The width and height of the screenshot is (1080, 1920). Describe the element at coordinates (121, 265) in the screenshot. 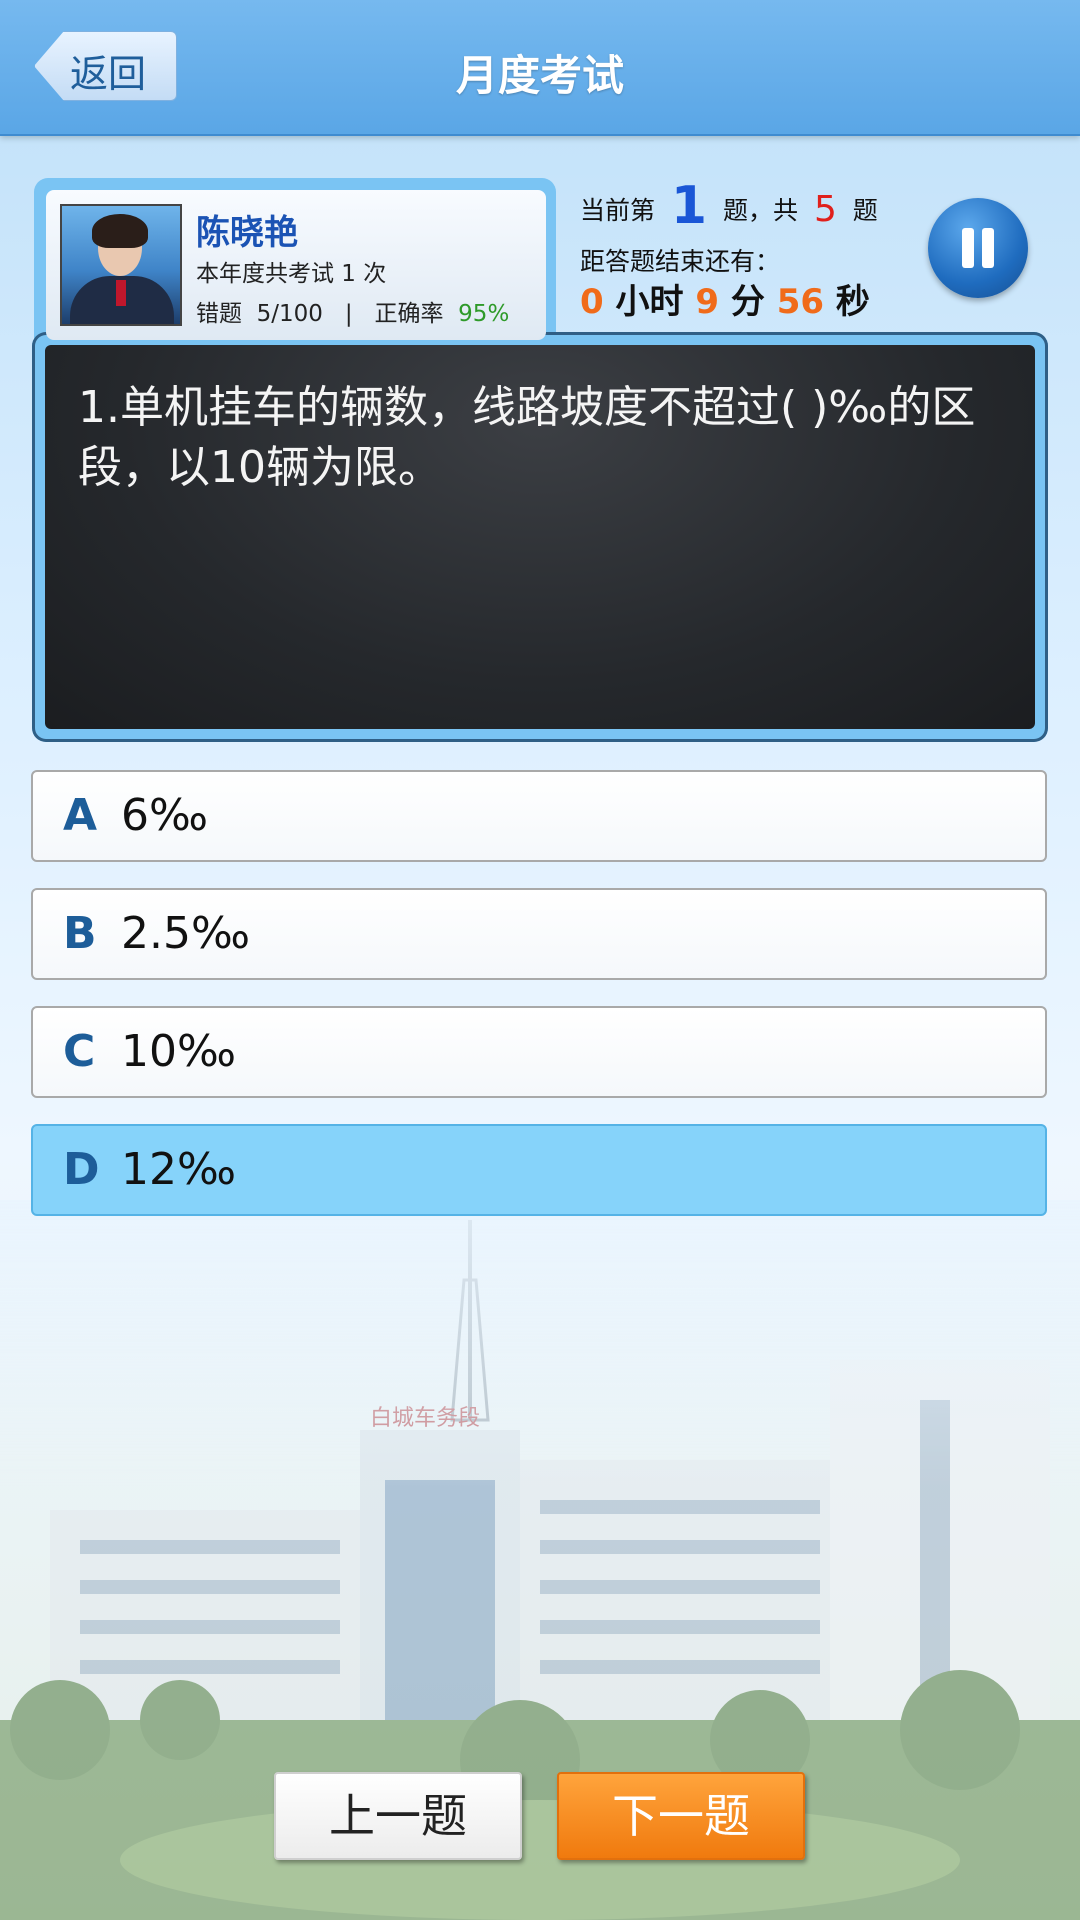

I see `user-avatar` at that location.